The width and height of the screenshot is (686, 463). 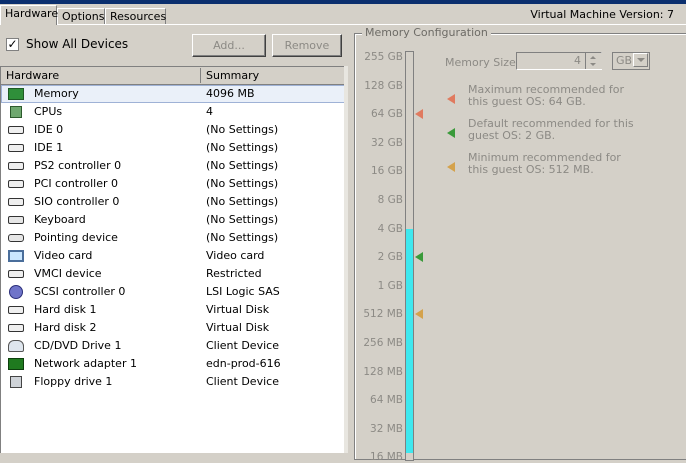 I want to click on memory-scale-label: 64 MB, so click(x=386, y=400).